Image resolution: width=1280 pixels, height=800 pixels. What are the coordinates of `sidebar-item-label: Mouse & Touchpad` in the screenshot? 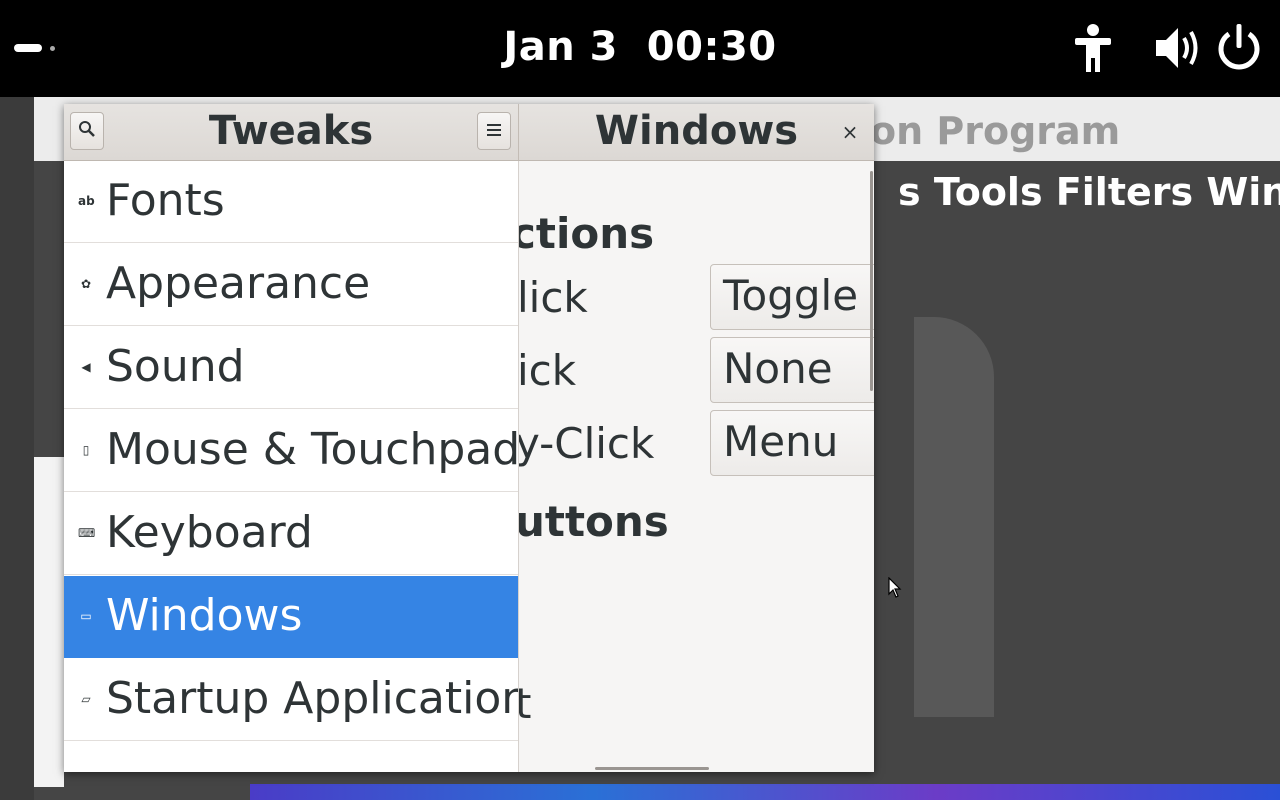 It's located at (312, 449).